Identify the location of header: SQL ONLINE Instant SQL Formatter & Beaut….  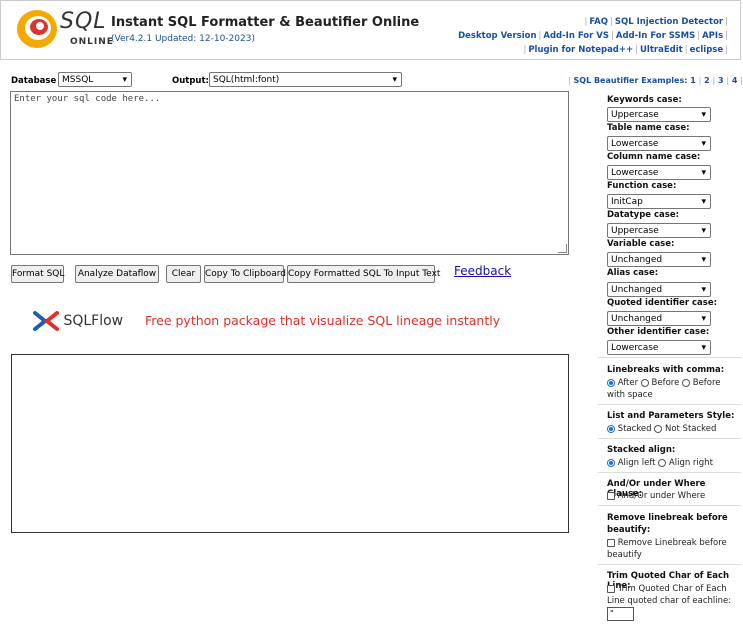
(370, 30).